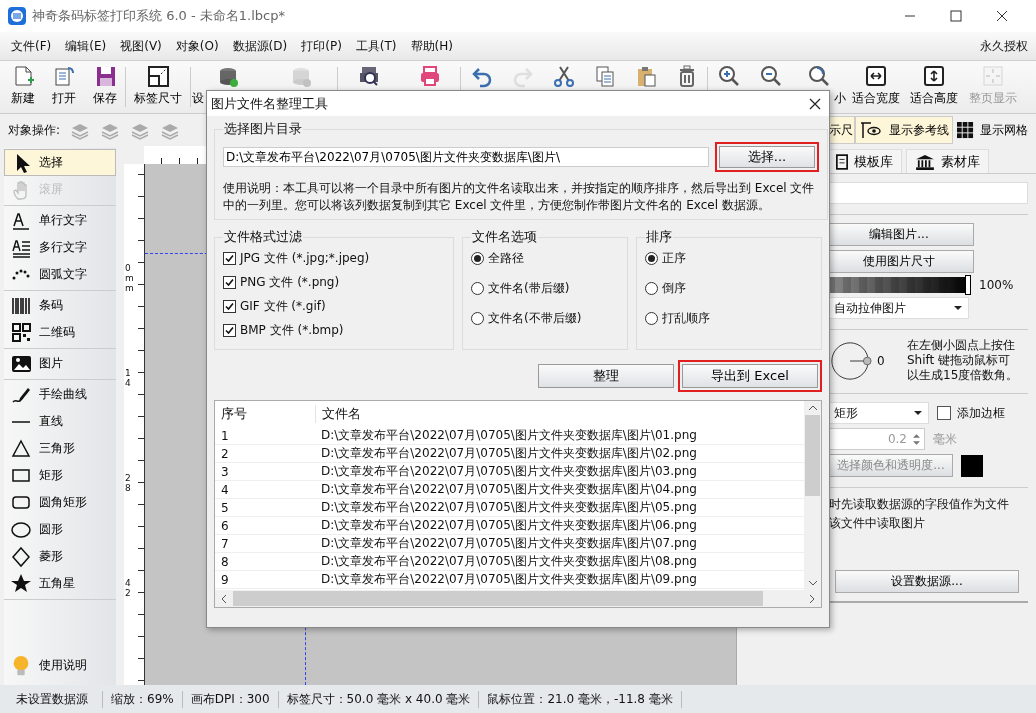 The height and width of the screenshot is (713, 1036). What do you see at coordinates (225, 525) in the screenshot?
I see `table-cell-text: 6` at bounding box center [225, 525].